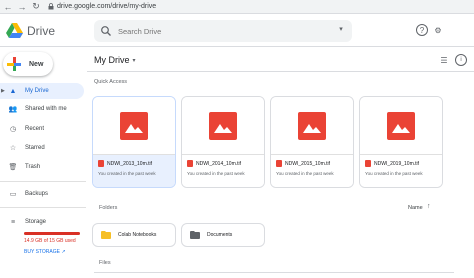  I want to click on external-link-icon: ↗, so click(63, 252).